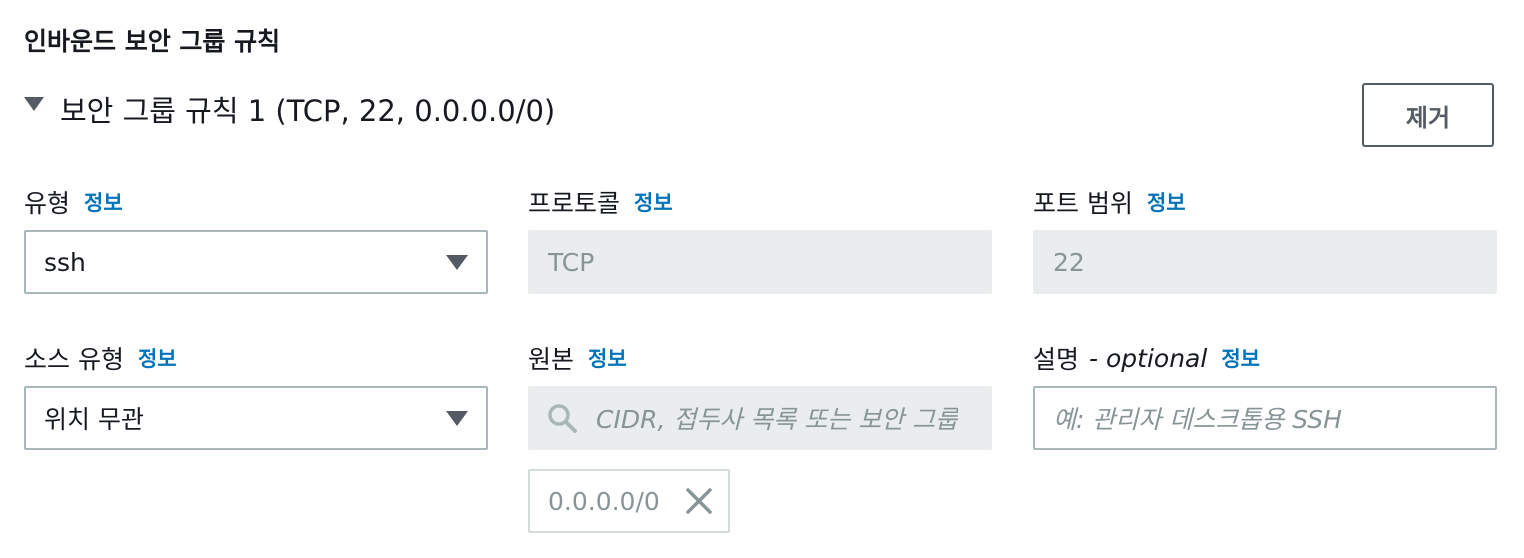 The height and width of the screenshot is (558, 1524). What do you see at coordinates (1265, 358) in the screenshot?
I see `description-label-row: 설명 - optional 정보` at bounding box center [1265, 358].